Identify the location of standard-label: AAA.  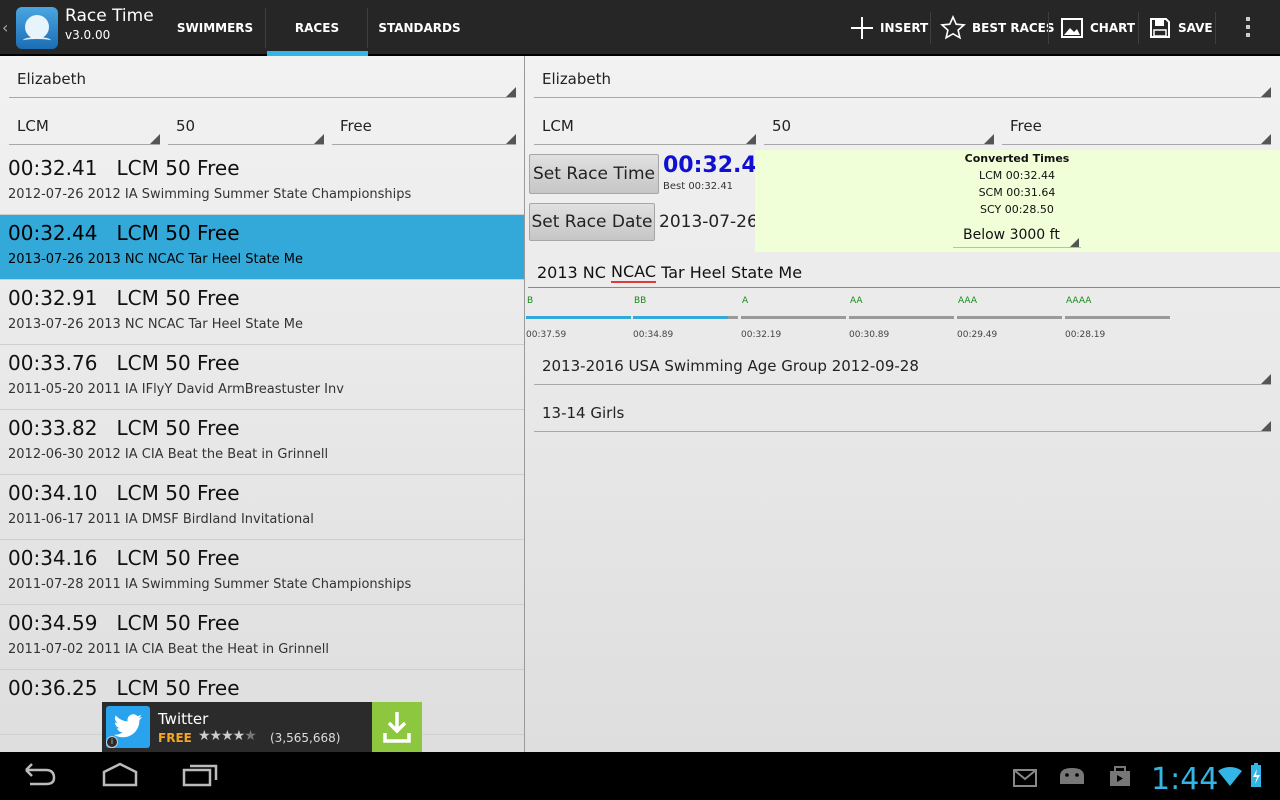
(967, 301).